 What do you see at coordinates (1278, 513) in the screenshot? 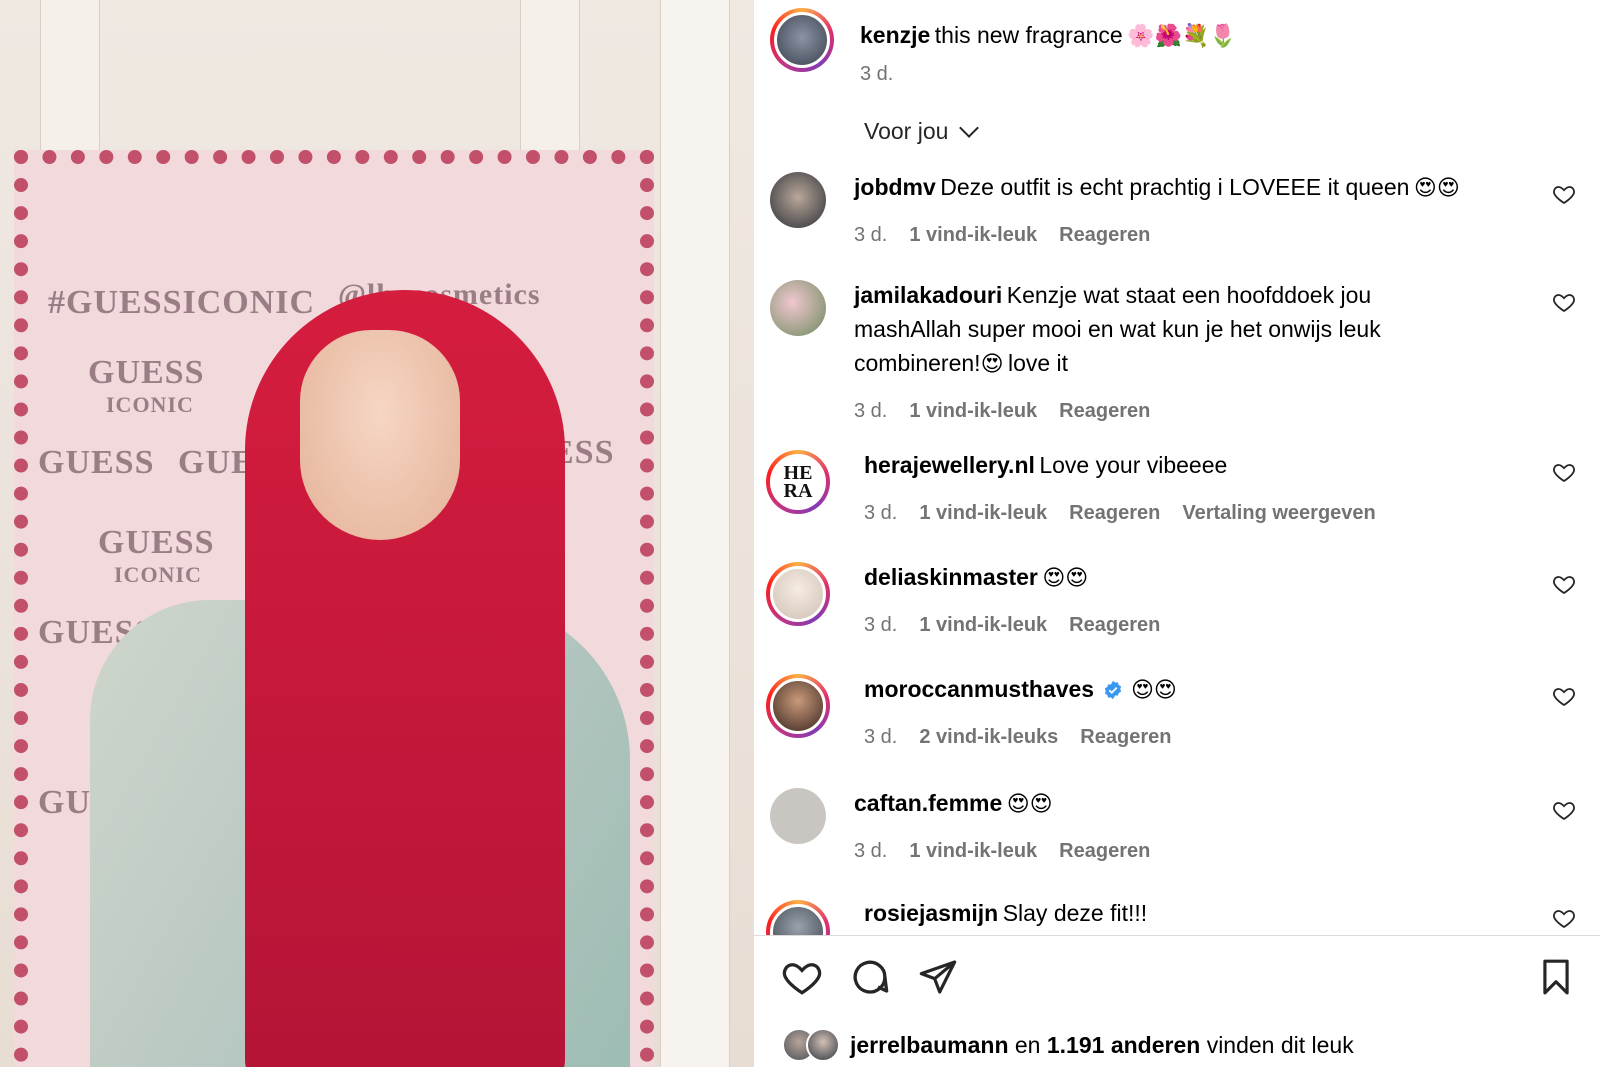
I see `translate-button: Vertaling weergeven` at bounding box center [1278, 513].